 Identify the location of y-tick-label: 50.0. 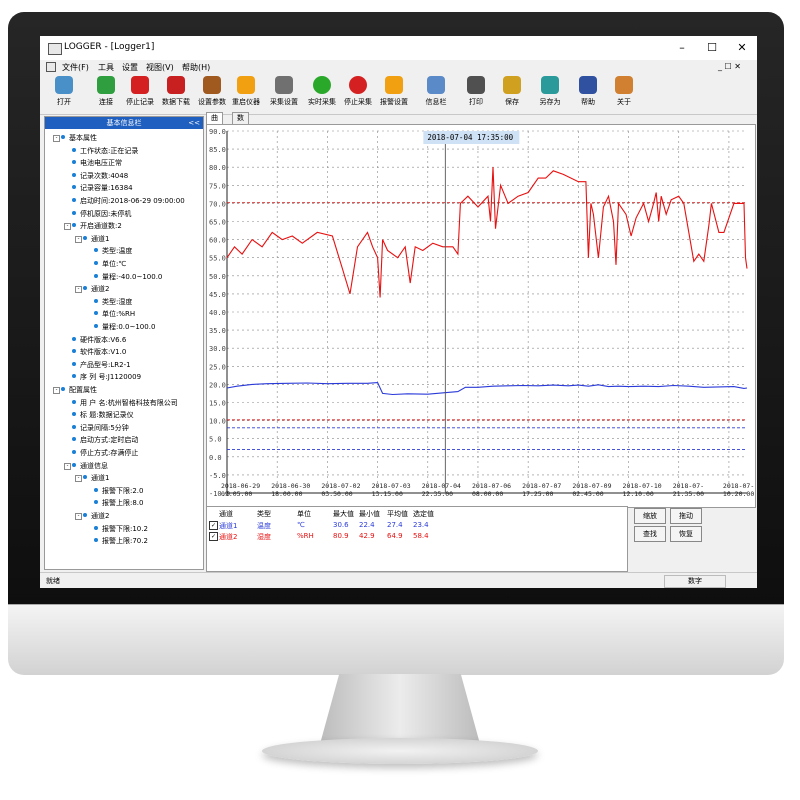
(217, 277).